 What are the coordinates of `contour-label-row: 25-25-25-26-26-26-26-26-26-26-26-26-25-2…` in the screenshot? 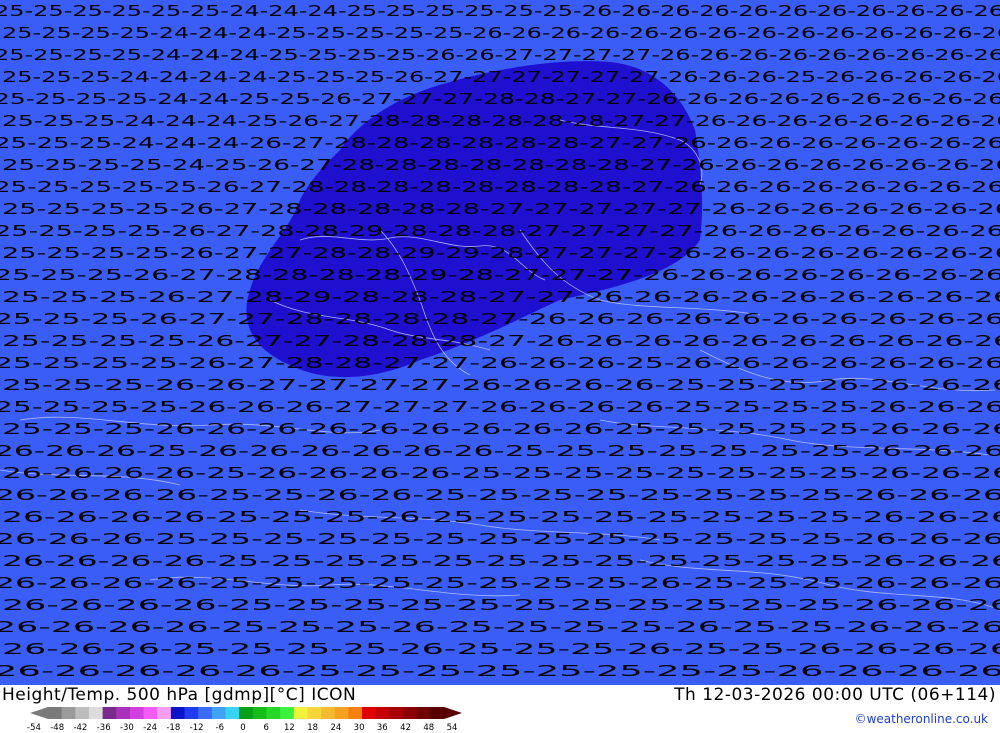 It's located at (501, 429).